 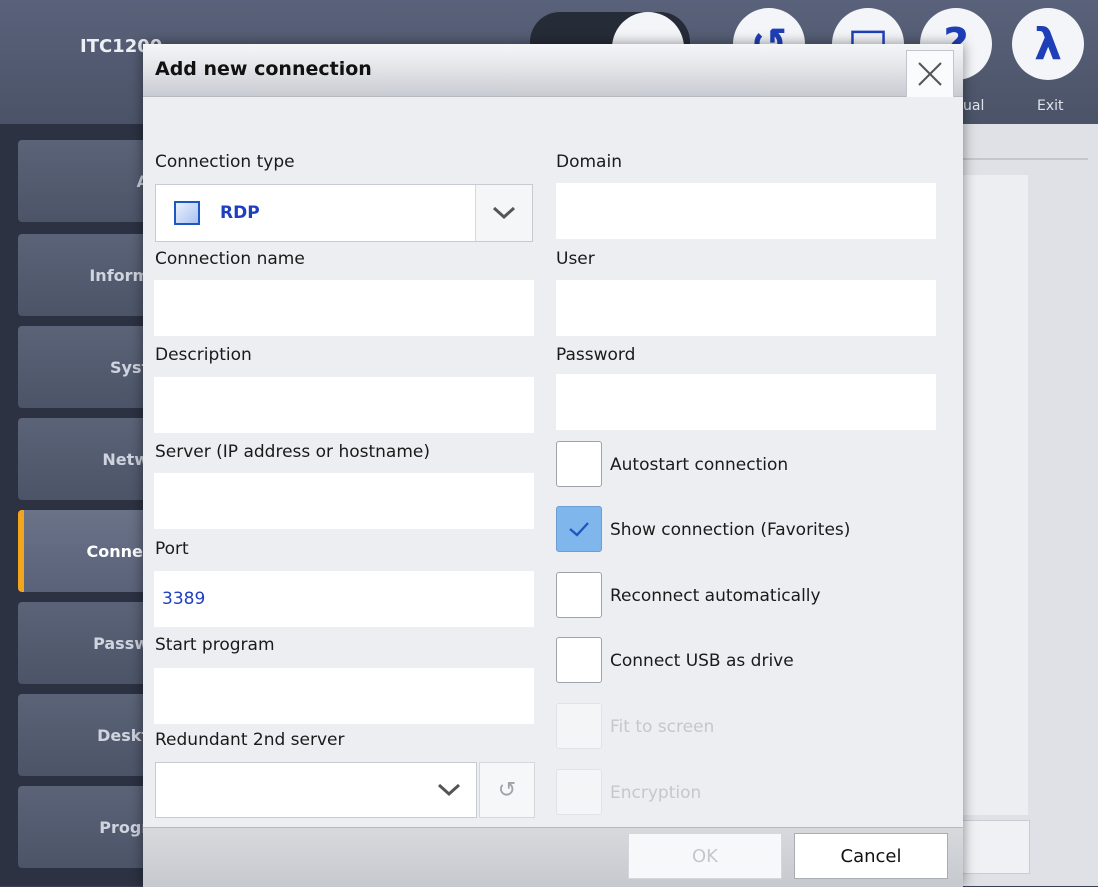 I want to click on close-icon, so click(x=930, y=74).